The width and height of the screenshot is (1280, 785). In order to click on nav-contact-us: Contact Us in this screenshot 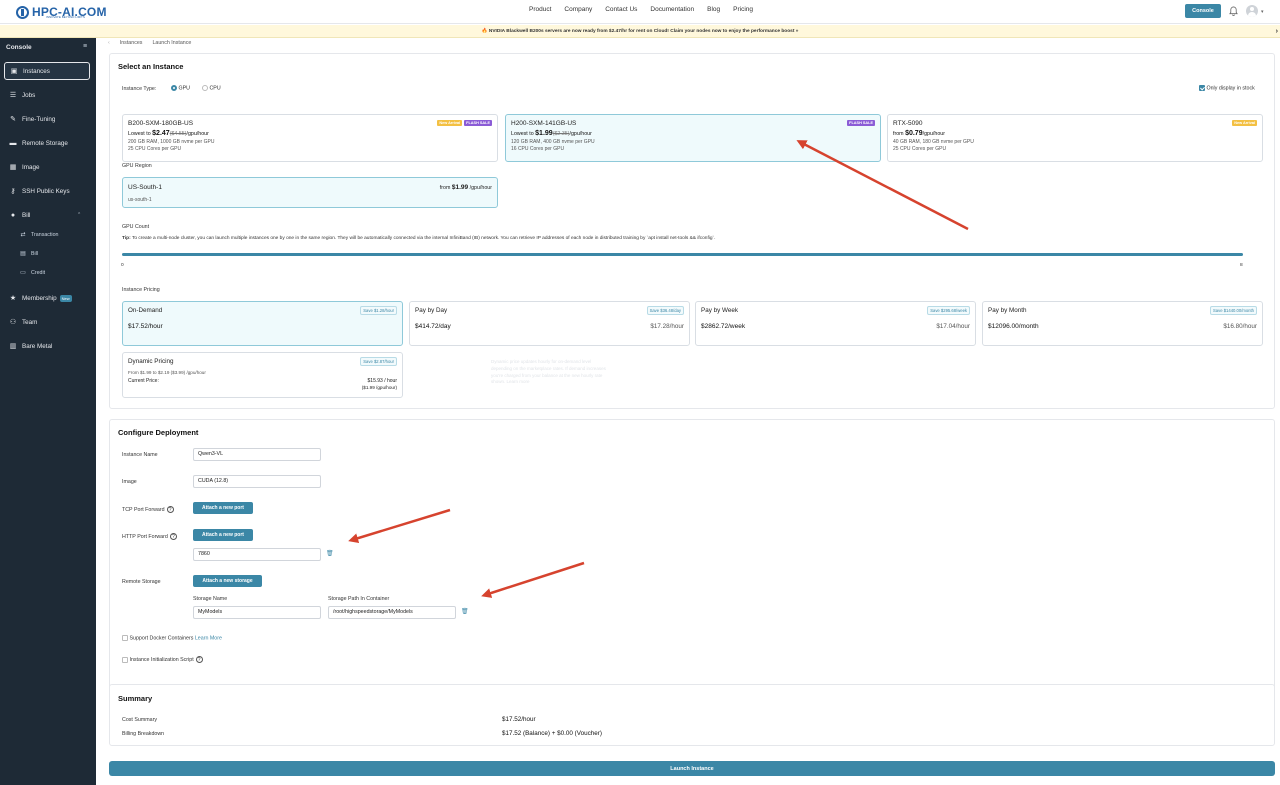, I will do `click(621, 9)`.